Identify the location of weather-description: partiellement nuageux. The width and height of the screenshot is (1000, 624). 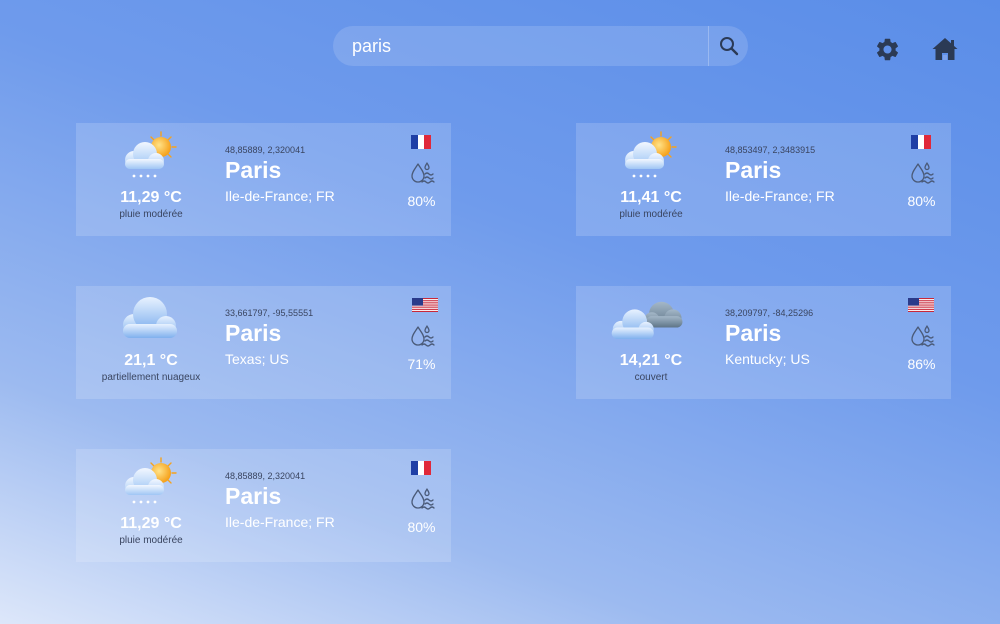
(151, 377).